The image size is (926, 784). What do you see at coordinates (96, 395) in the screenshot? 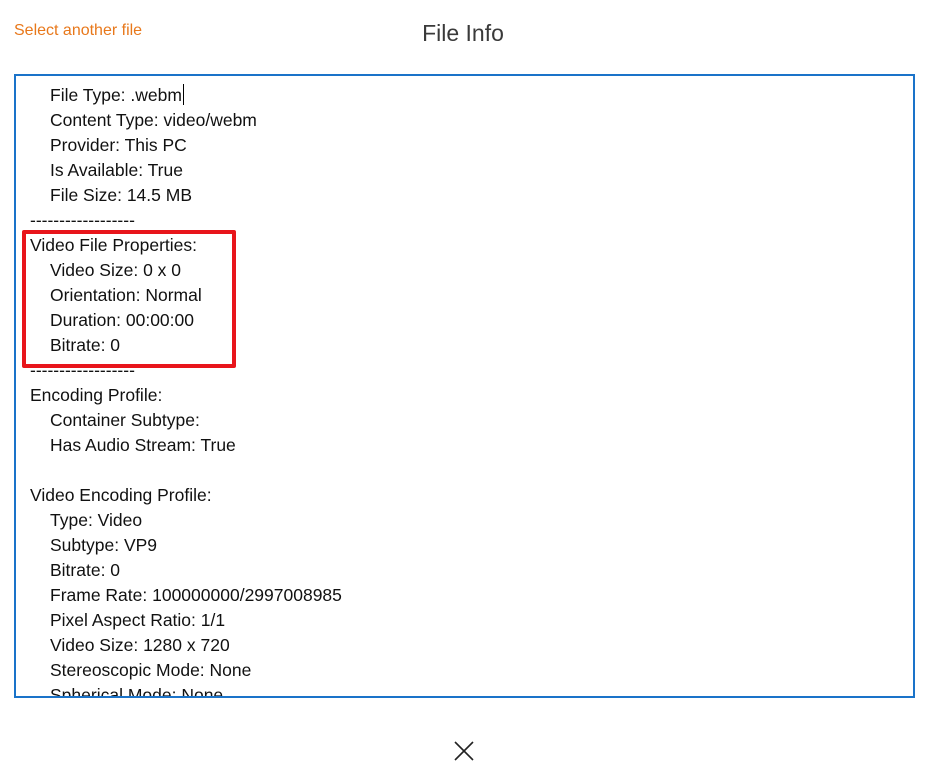
I see `info-line-text: Encoding Profile:` at bounding box center [96, 395].